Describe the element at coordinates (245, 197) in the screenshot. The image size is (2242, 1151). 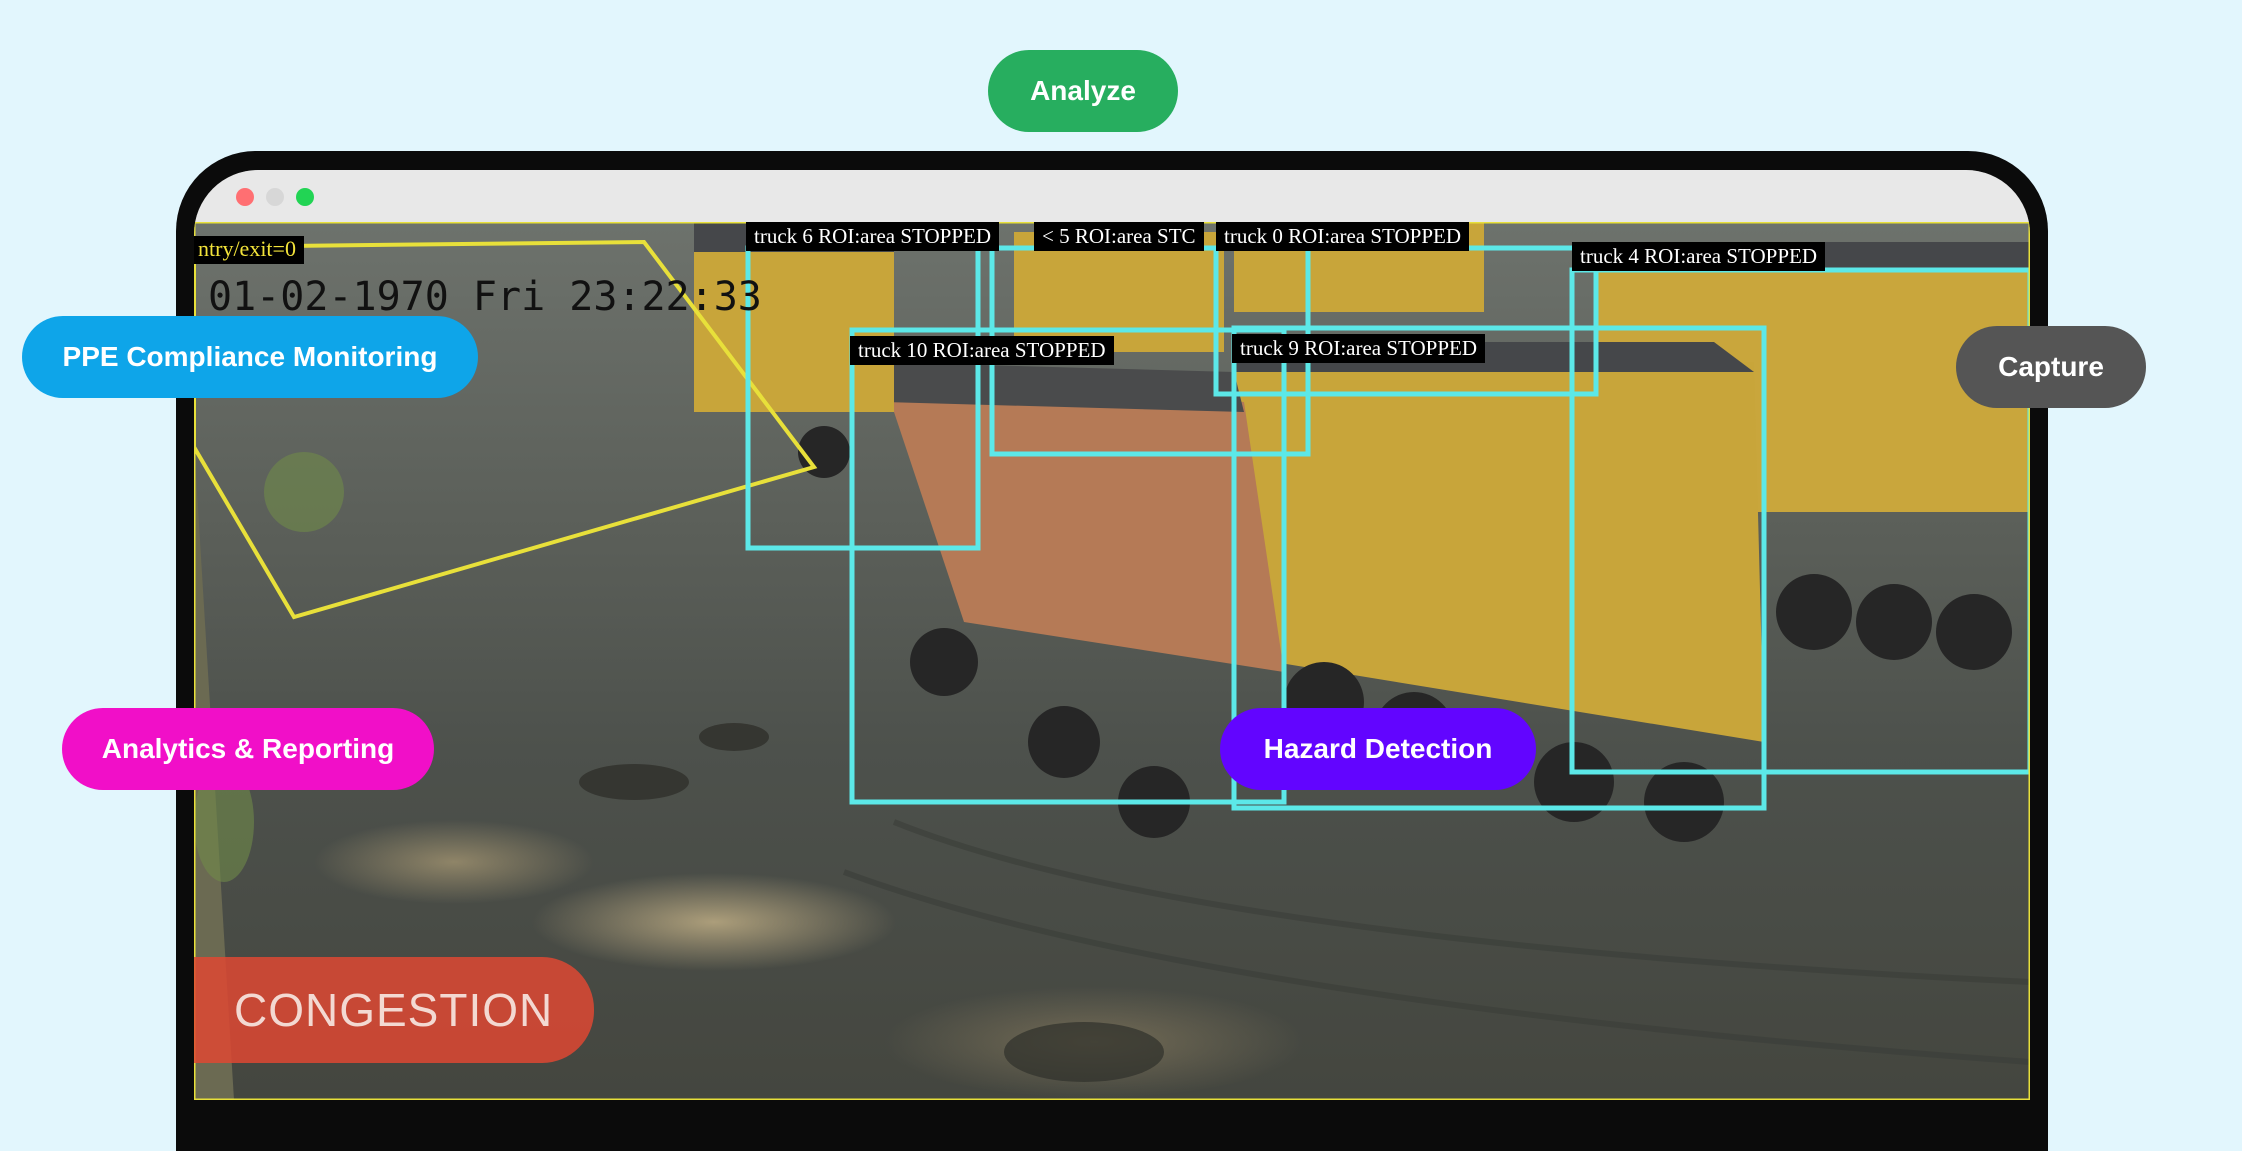
I see `close-dot-icon` at that location.